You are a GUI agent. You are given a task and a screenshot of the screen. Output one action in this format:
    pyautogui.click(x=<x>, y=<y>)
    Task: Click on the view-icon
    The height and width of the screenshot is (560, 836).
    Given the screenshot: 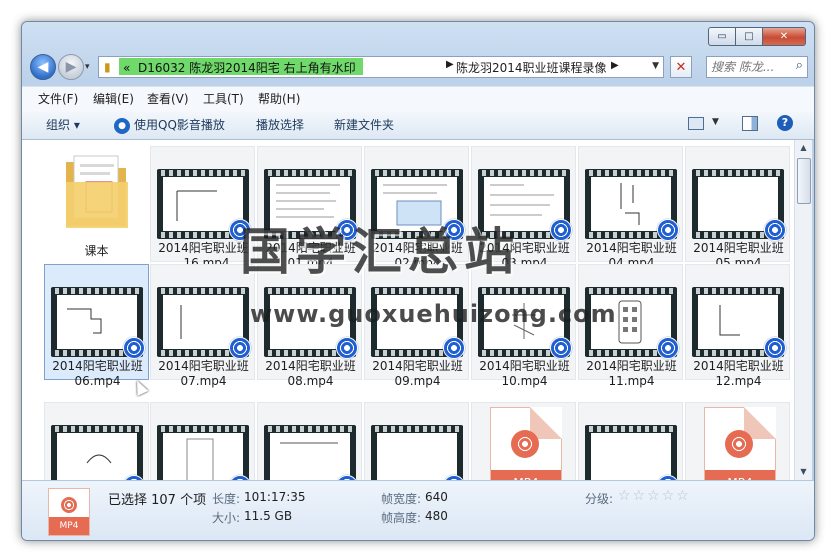 What is the action you would take?
    pyautogui.click(x=696, y=123)
    